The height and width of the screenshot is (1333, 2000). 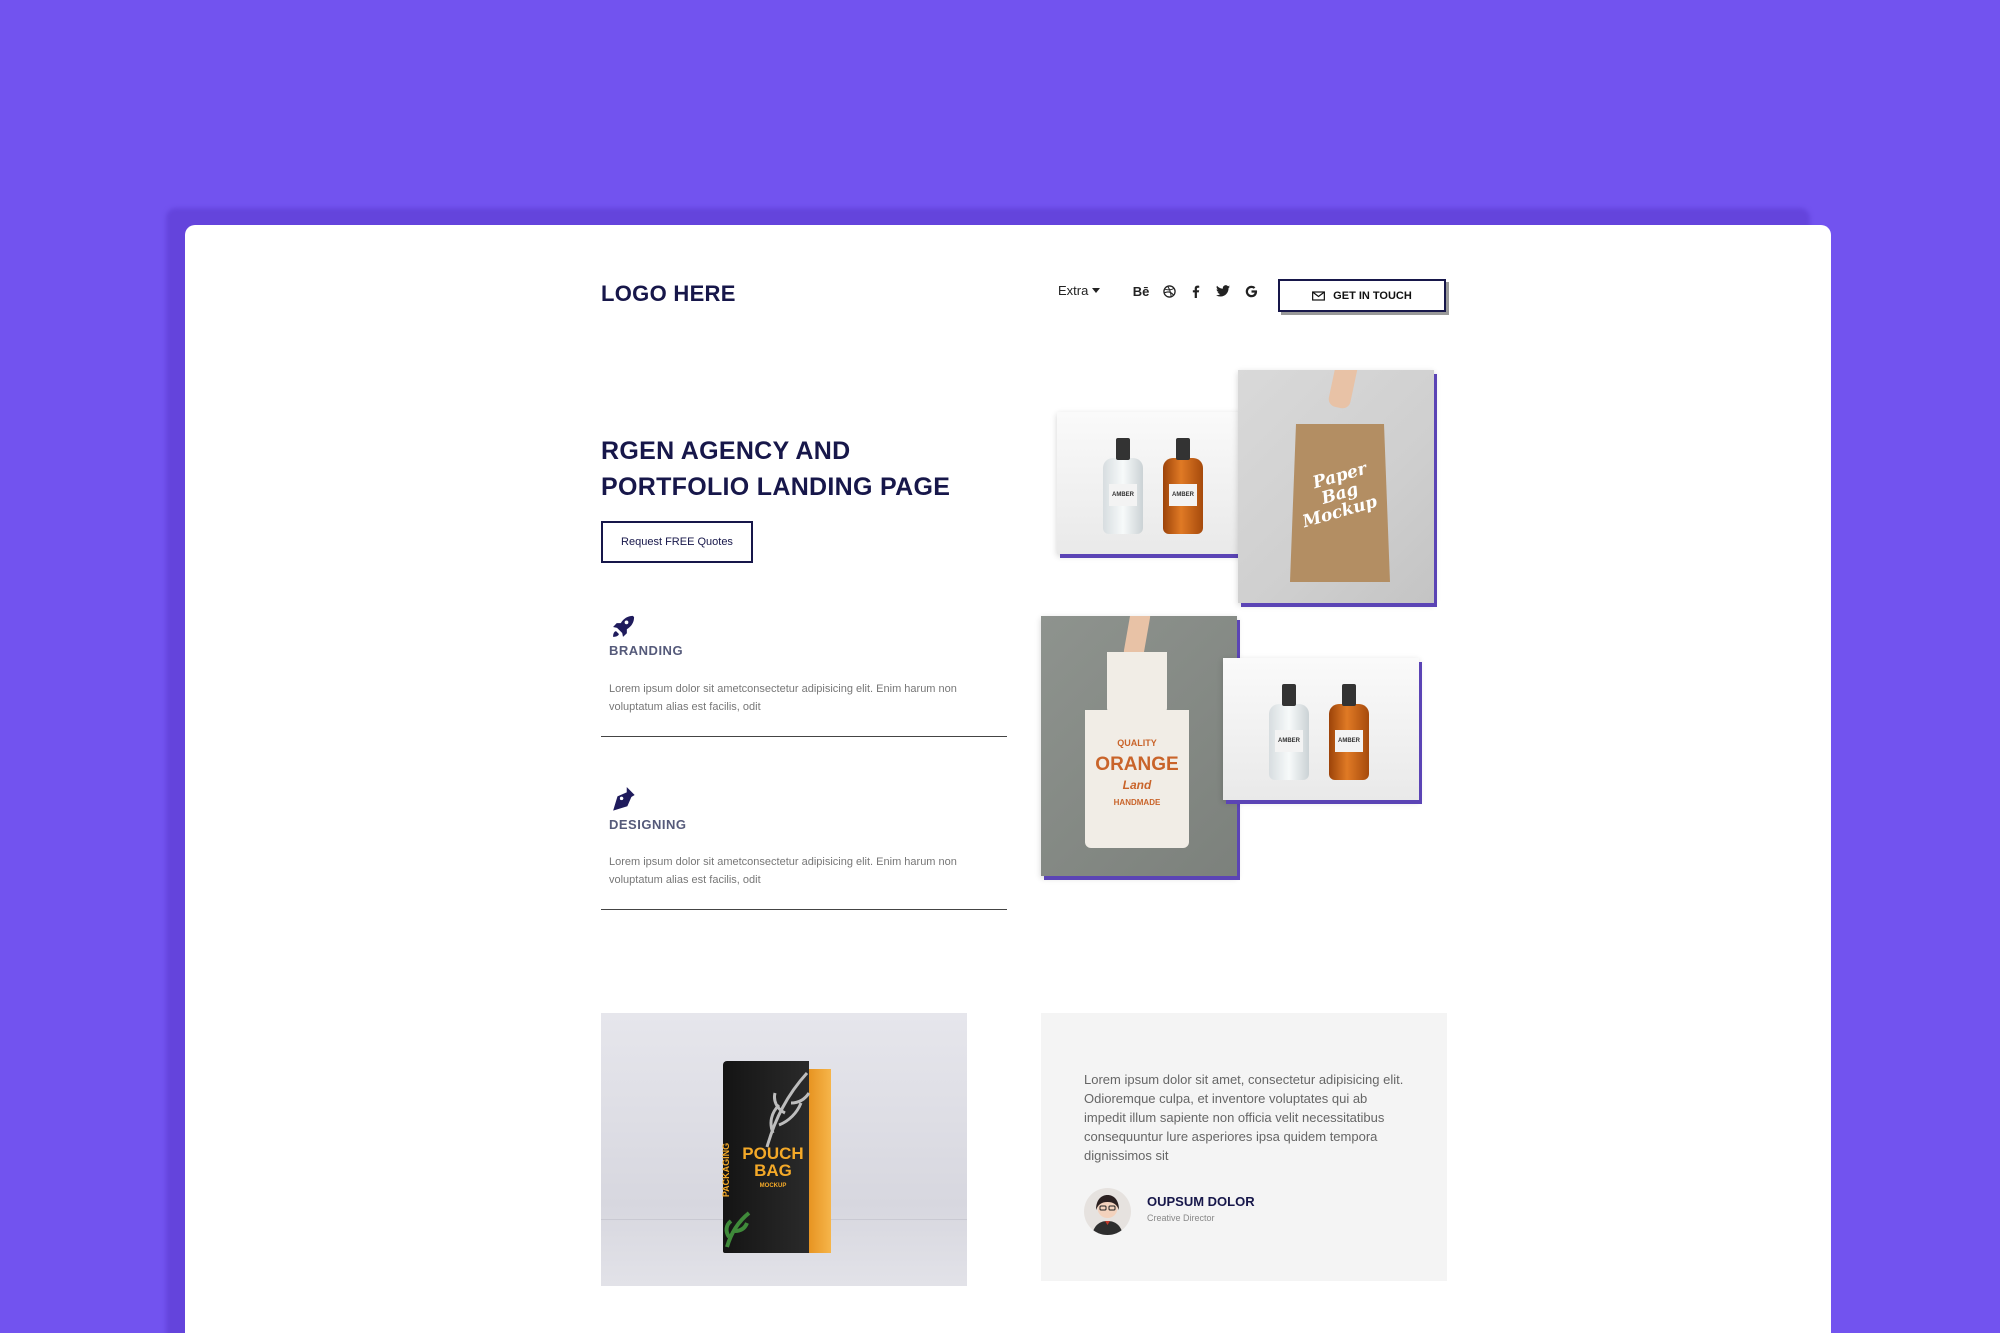 What do you see at coordinates (1223, 291) in the screenshot?
I see `twitter-icon` at bounding box center [1223, 291].